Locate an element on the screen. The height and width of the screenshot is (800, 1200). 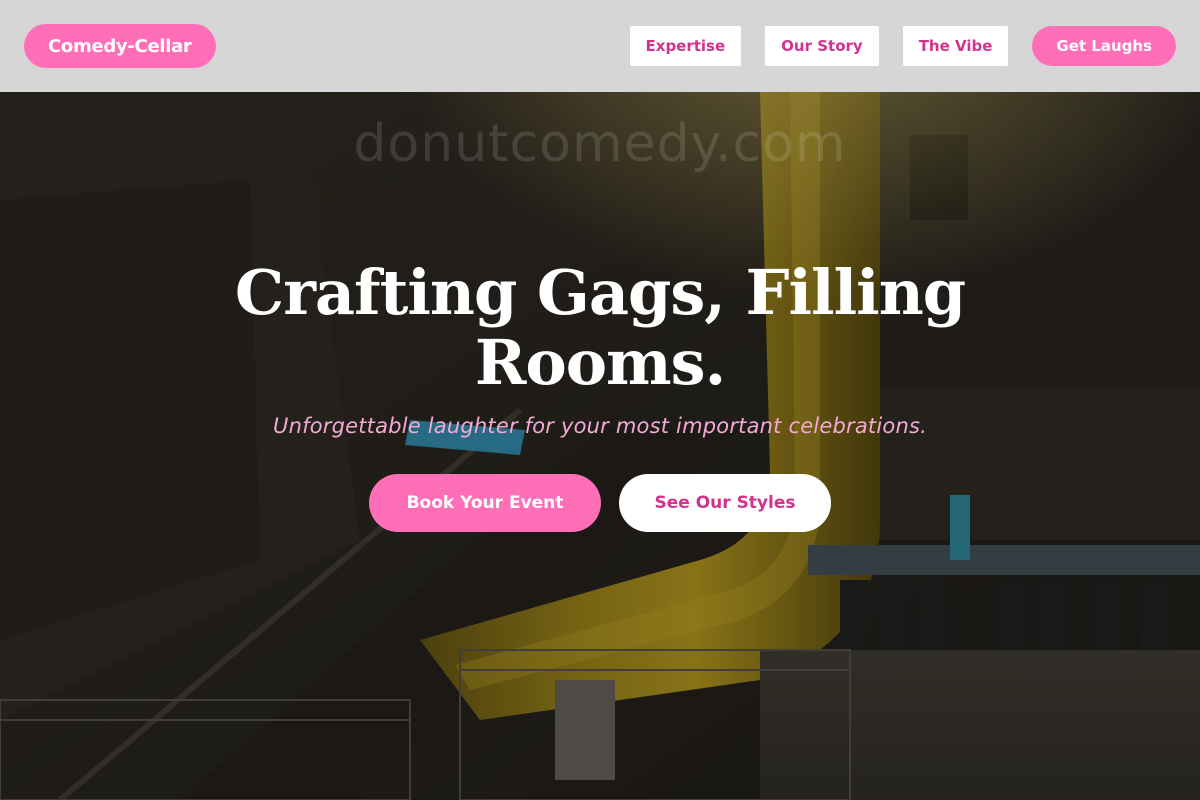
main-nav: Expertise Our Story The Vibe Get Laughs is located at coordinates (891, 46).